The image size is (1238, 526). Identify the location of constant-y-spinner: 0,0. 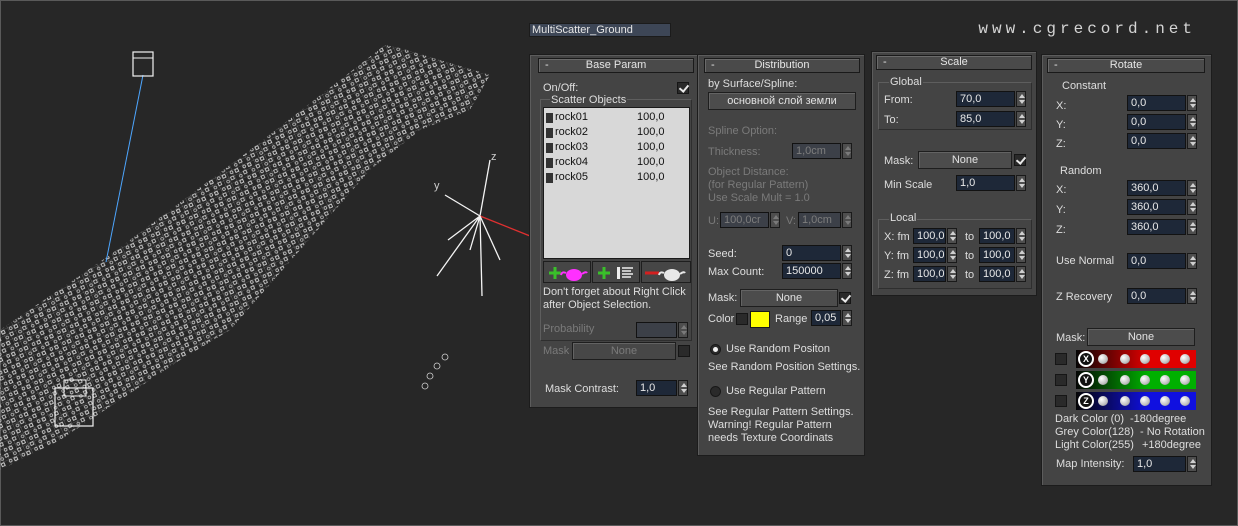
(1162, 122).